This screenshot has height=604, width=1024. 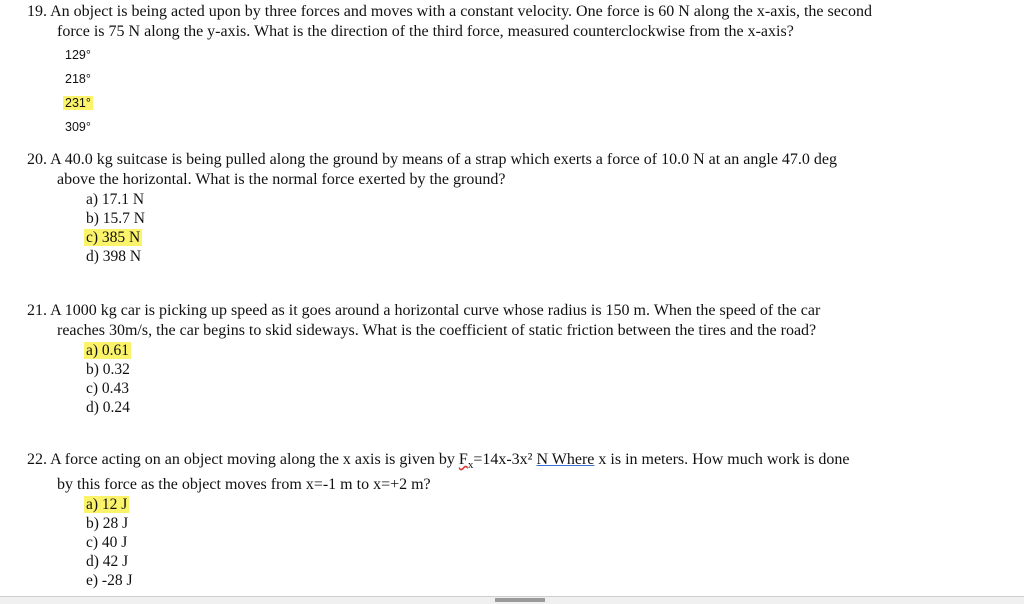 What do you see at coordinates (466, 523) in the screenshot?
I see `option: b) 28 J` at bounding box center [466, 523].